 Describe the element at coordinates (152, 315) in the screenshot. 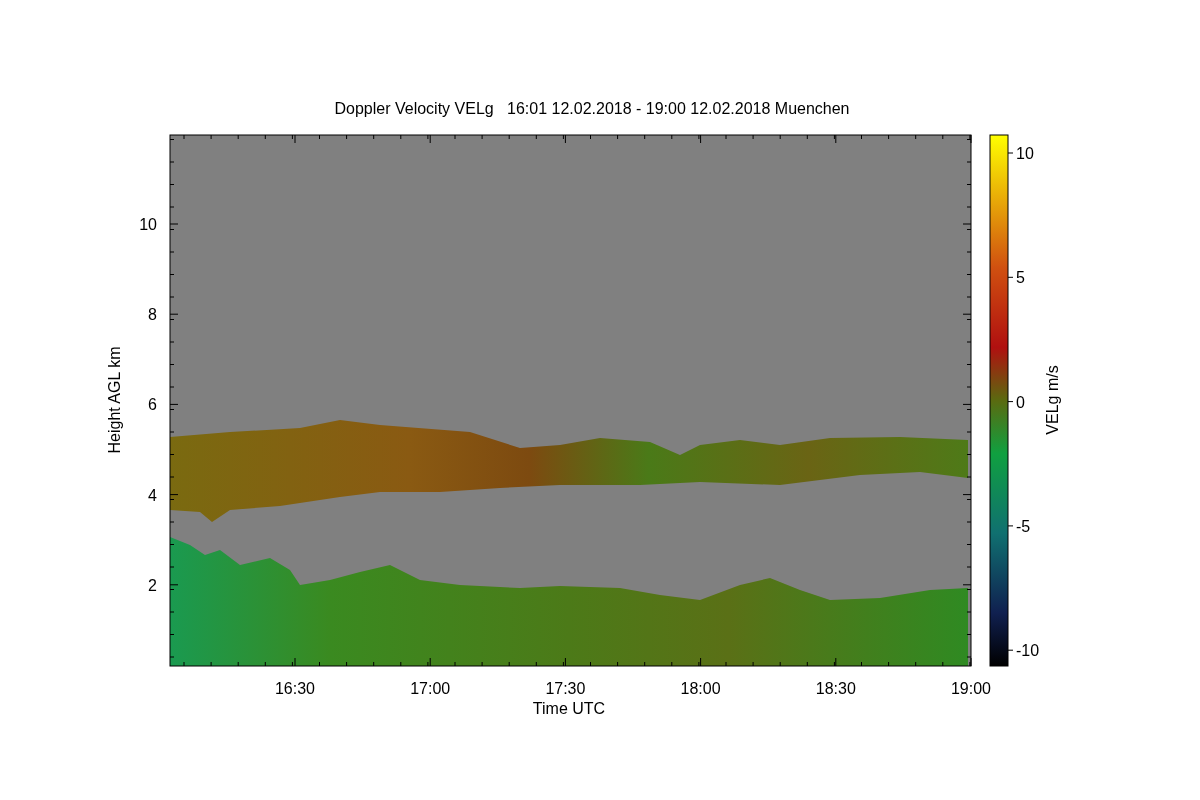

I see `y-tick-label: 8` at that location.